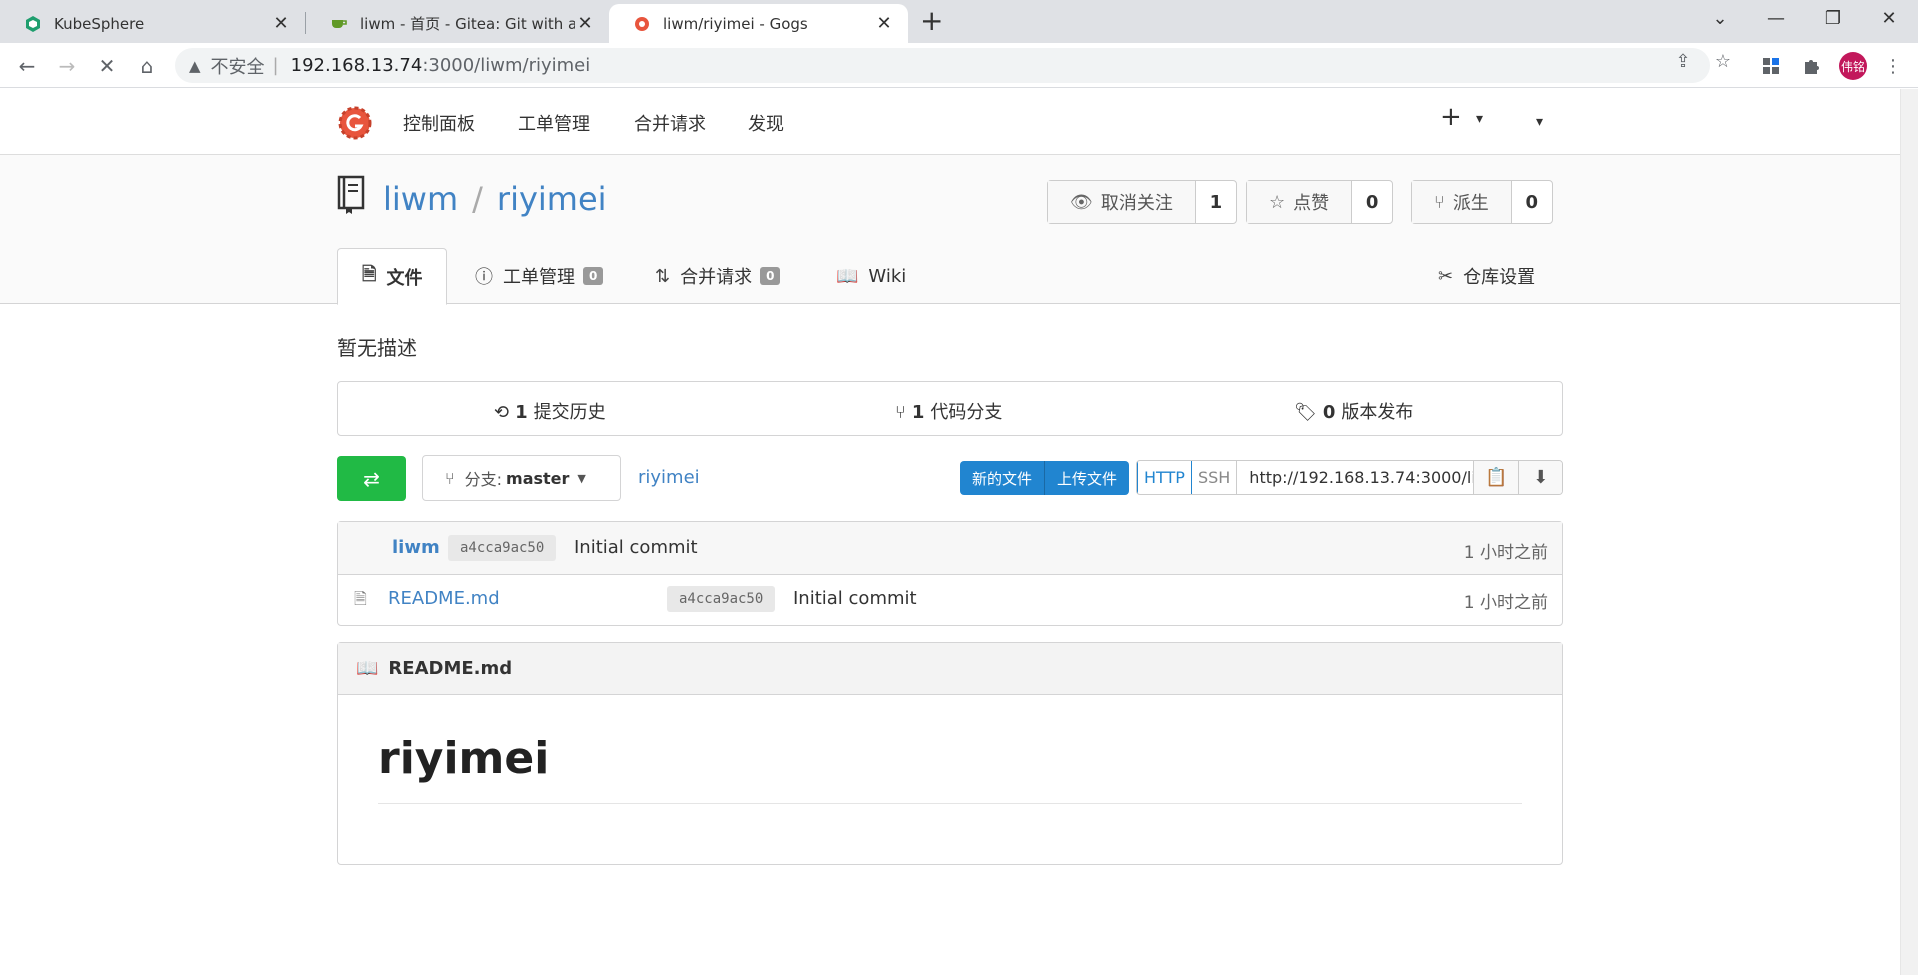  I want to click on browser-tab-gitea: liwm - 首页 - Gitea: Git with a cup ✕, so click(457, 23).